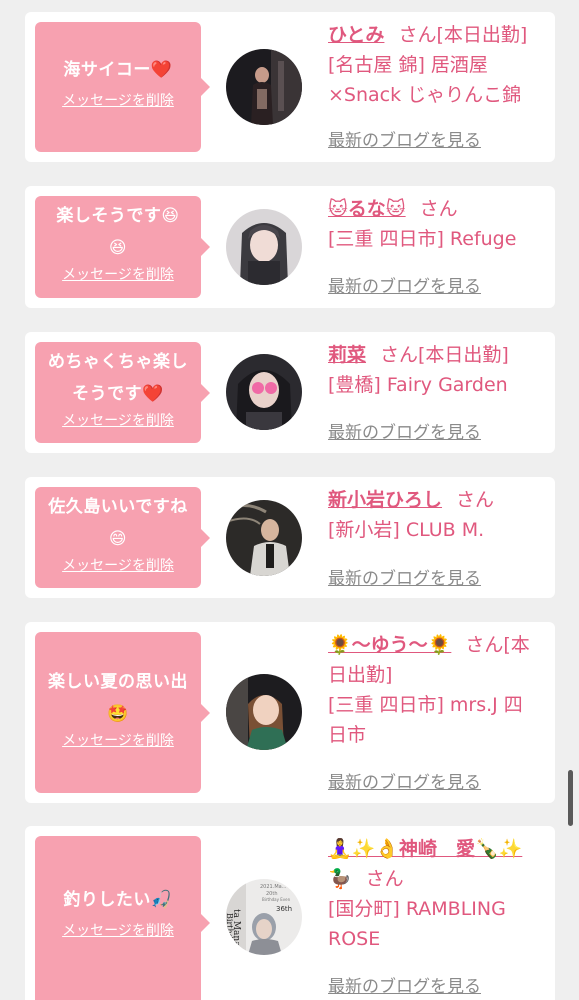  What do you see at coordinates (422, 239) in the screenshot?
I see `shop-line: [三重 四日市] Refuge` at bounding box center [422, 239].